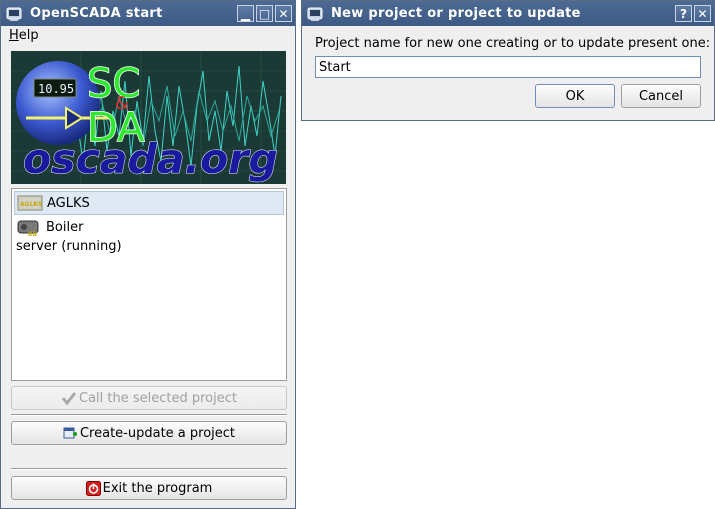 The height and width of the screenshot is (509, 715). What do you see at coordinates (149, 203) in the screenshot?
I see `list-item-aglks: AGLKS AGLKS` at bounding box center [149, 203].